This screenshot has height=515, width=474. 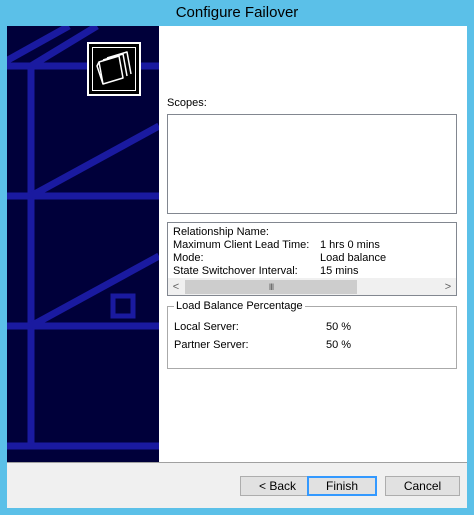 I want to click on scopes-label: Scopes:, so click(x=187, y=103).